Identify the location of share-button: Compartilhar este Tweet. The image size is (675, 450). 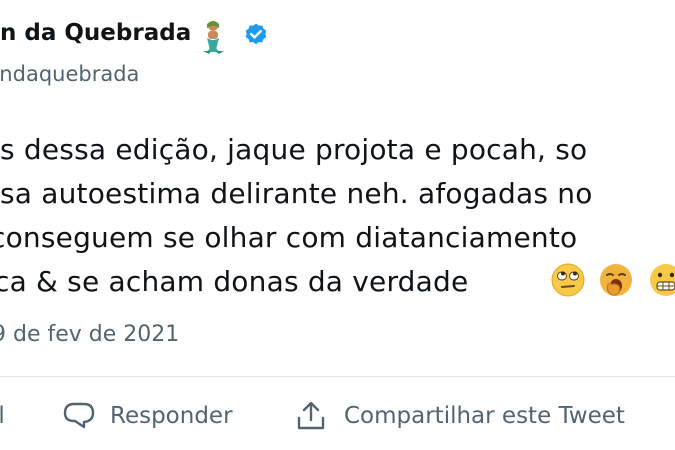
(459, 416).